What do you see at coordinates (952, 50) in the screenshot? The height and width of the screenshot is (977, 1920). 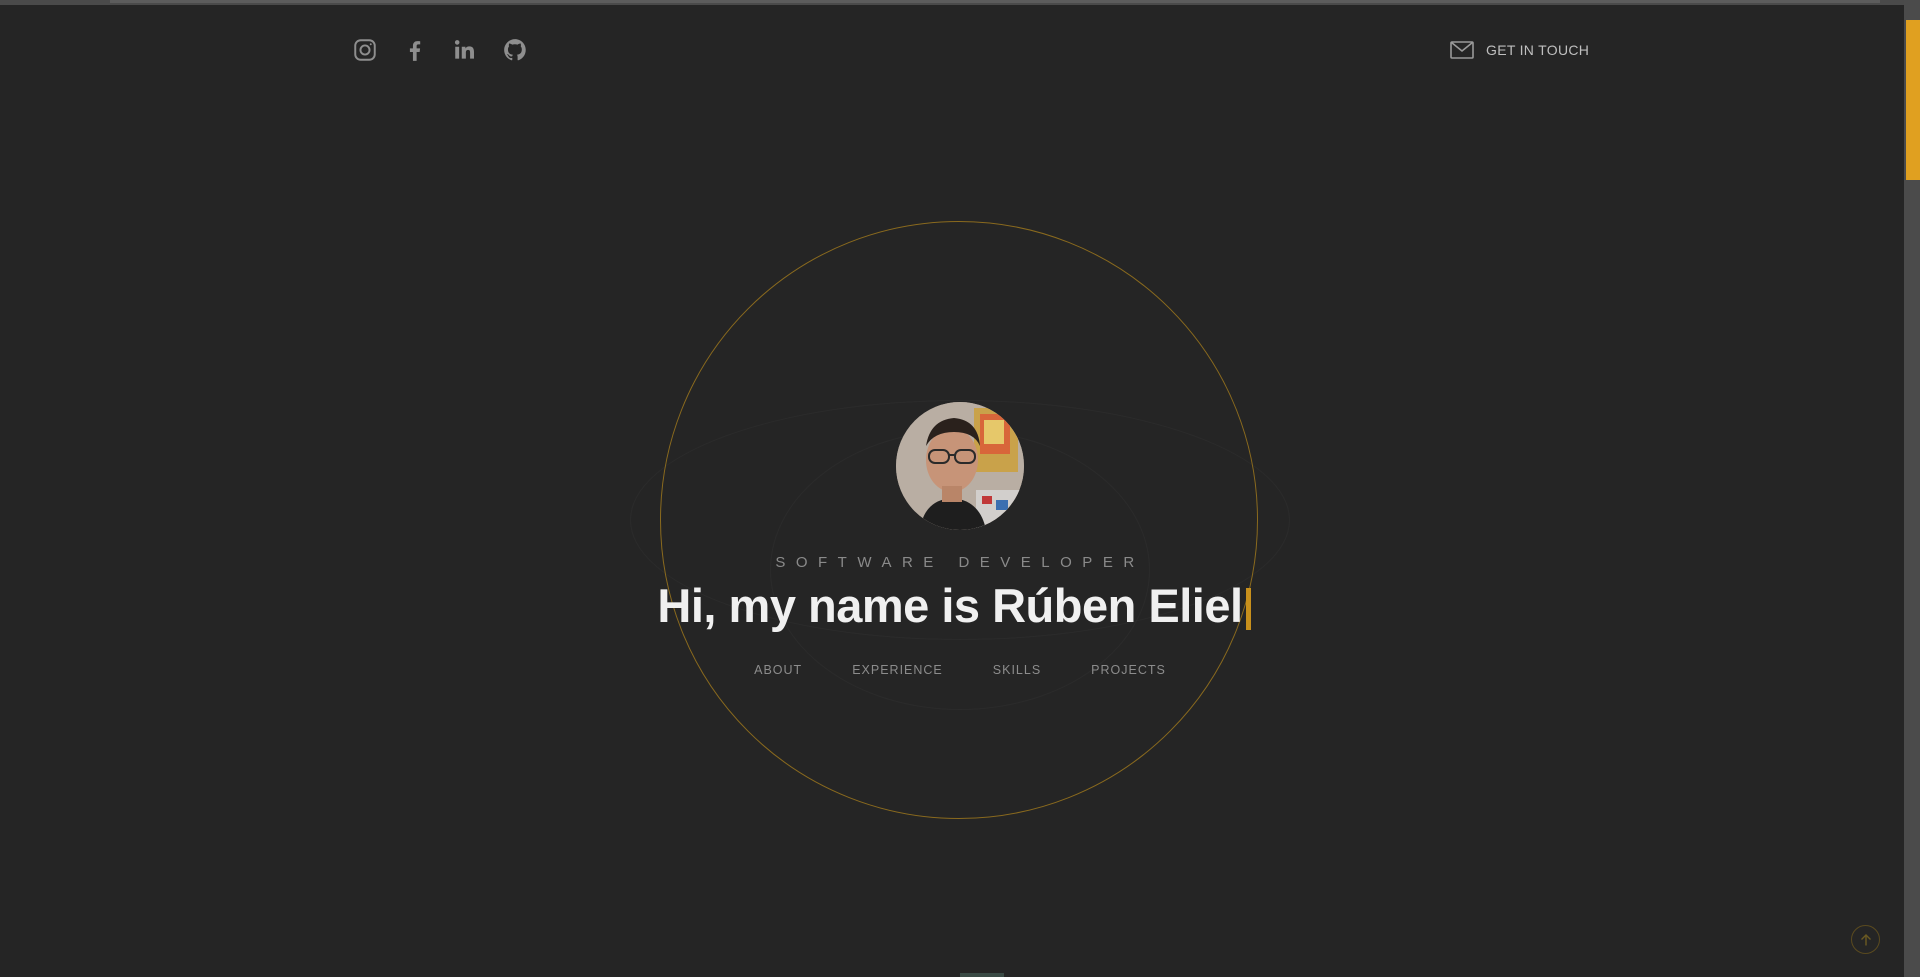 I see `header: GET IN TOUCH` at bounding box center [952, 50].